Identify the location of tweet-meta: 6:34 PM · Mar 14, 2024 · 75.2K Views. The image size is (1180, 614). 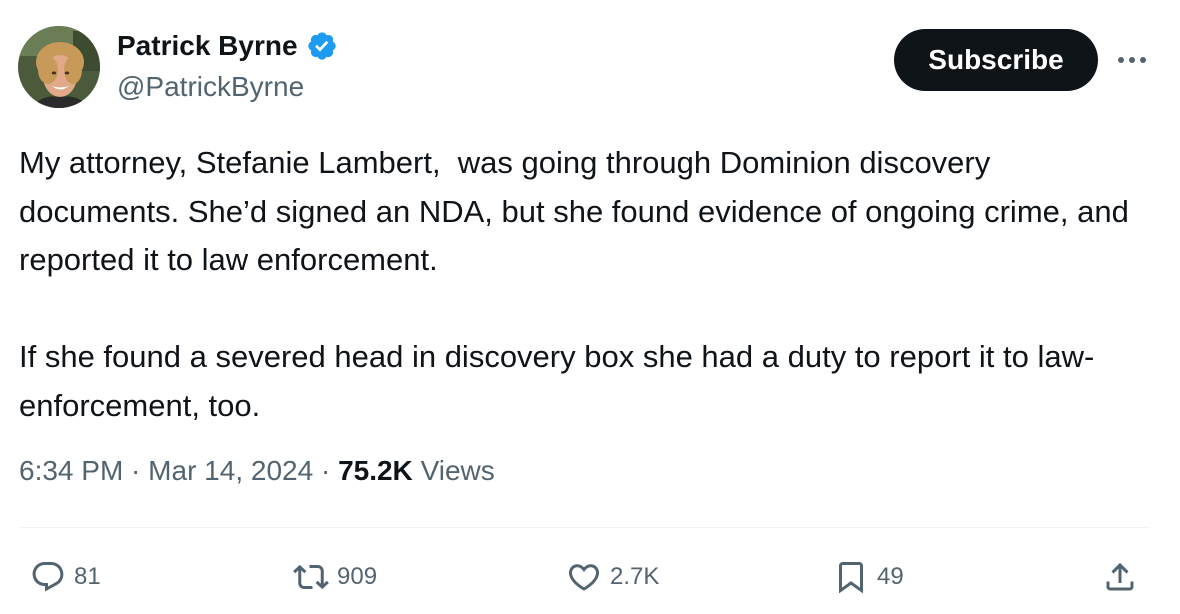
(257, 471).